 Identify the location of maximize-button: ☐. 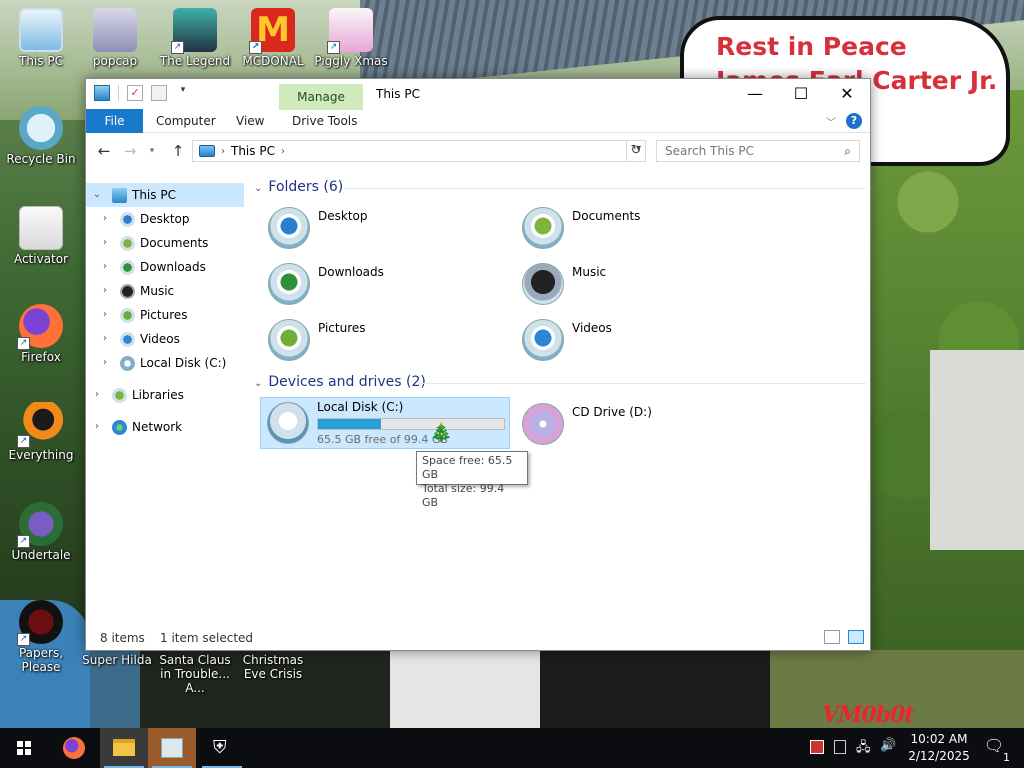
(801, 94).